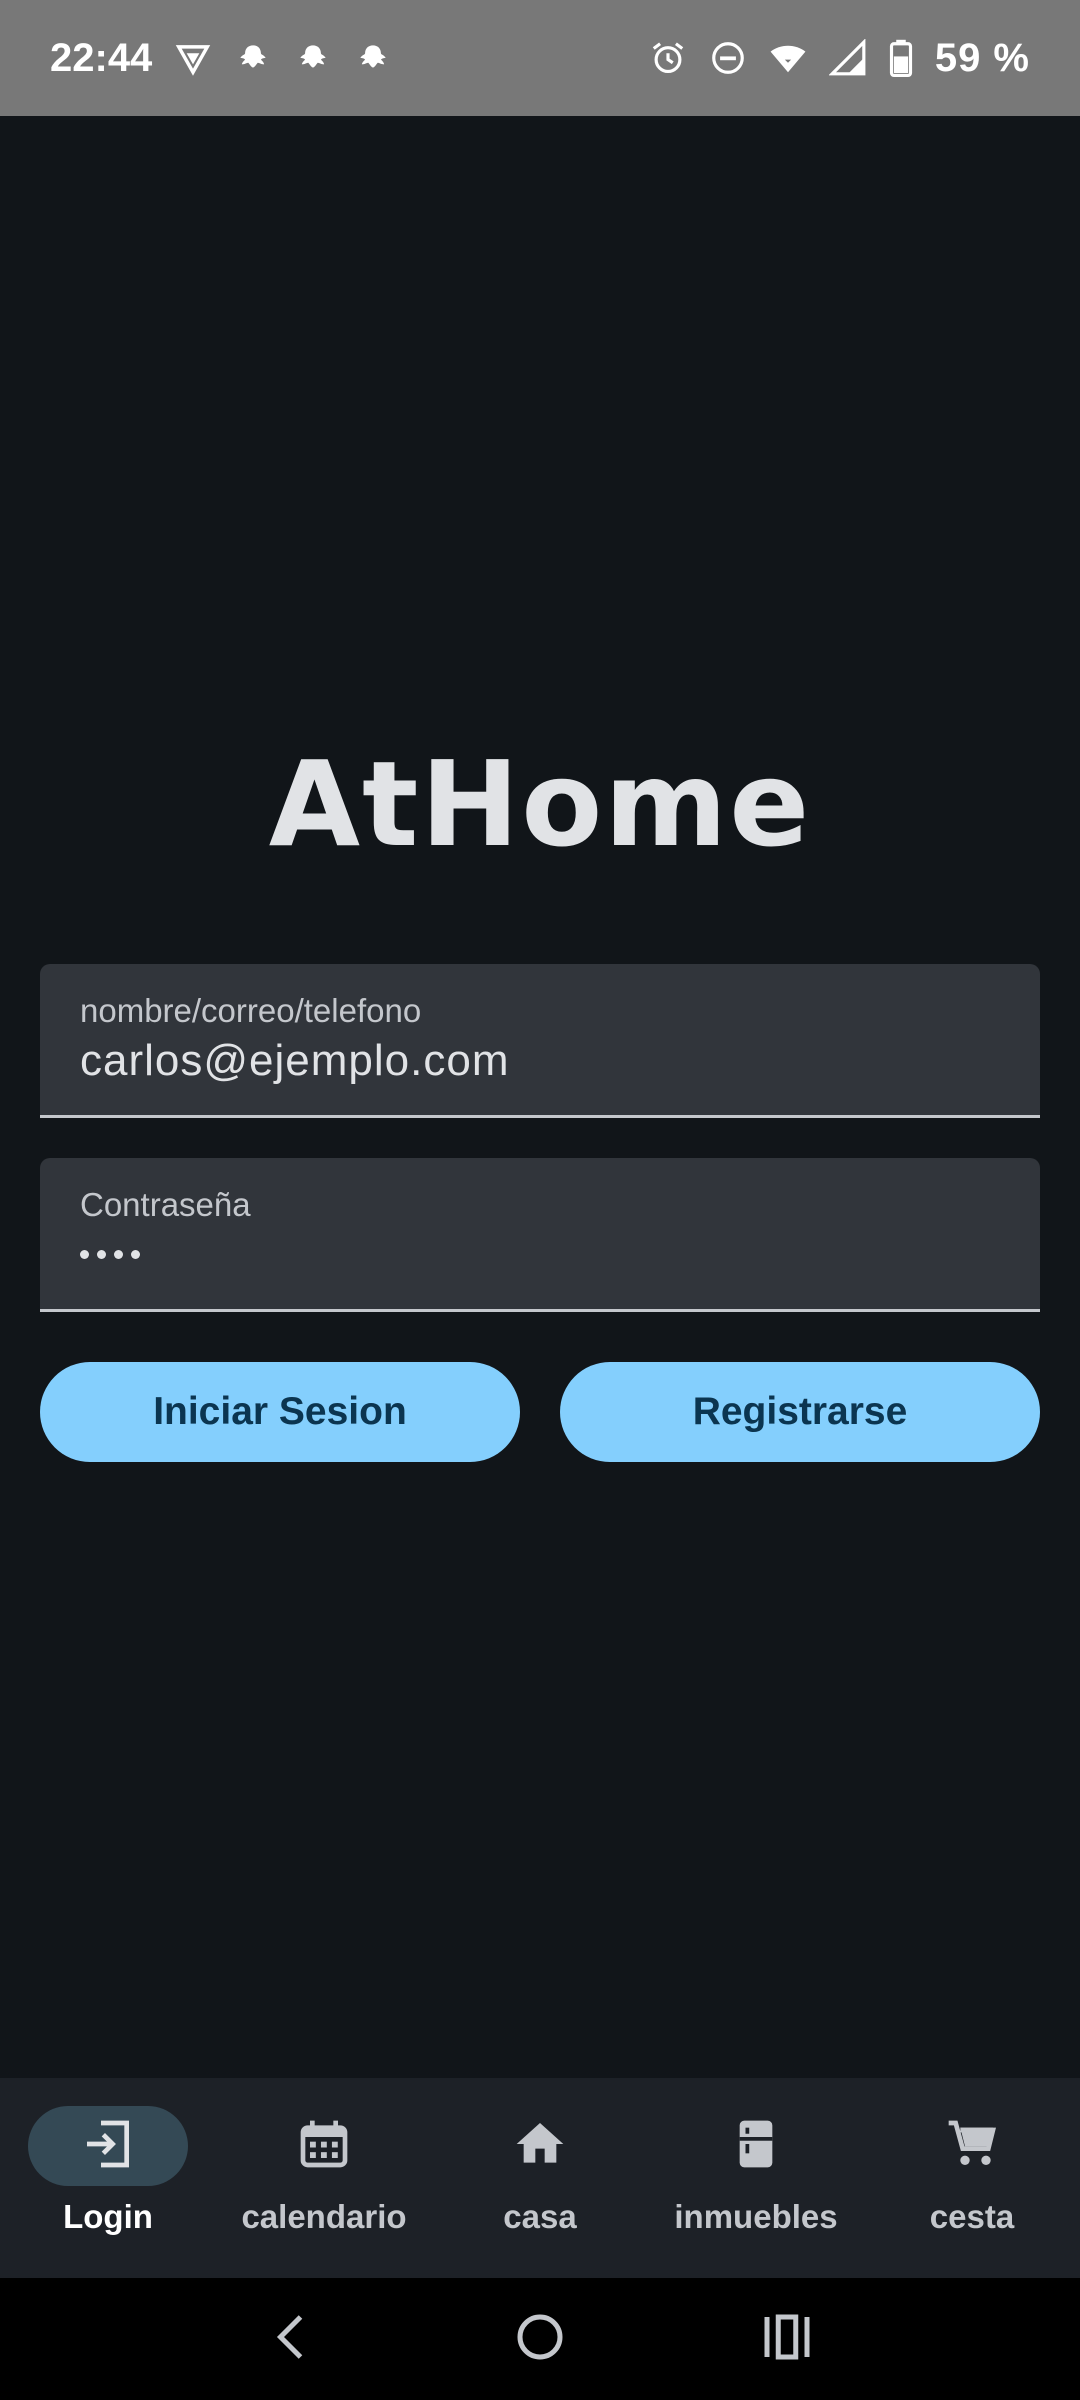  What do you see at coordinates (972, 2216) in the screenshot?
I see `nav-label-cesta: cesta` at bounding box center [972, 2216].